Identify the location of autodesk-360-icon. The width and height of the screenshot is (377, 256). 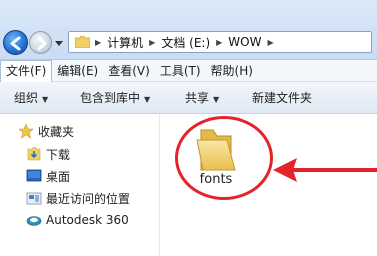
(34, 221).